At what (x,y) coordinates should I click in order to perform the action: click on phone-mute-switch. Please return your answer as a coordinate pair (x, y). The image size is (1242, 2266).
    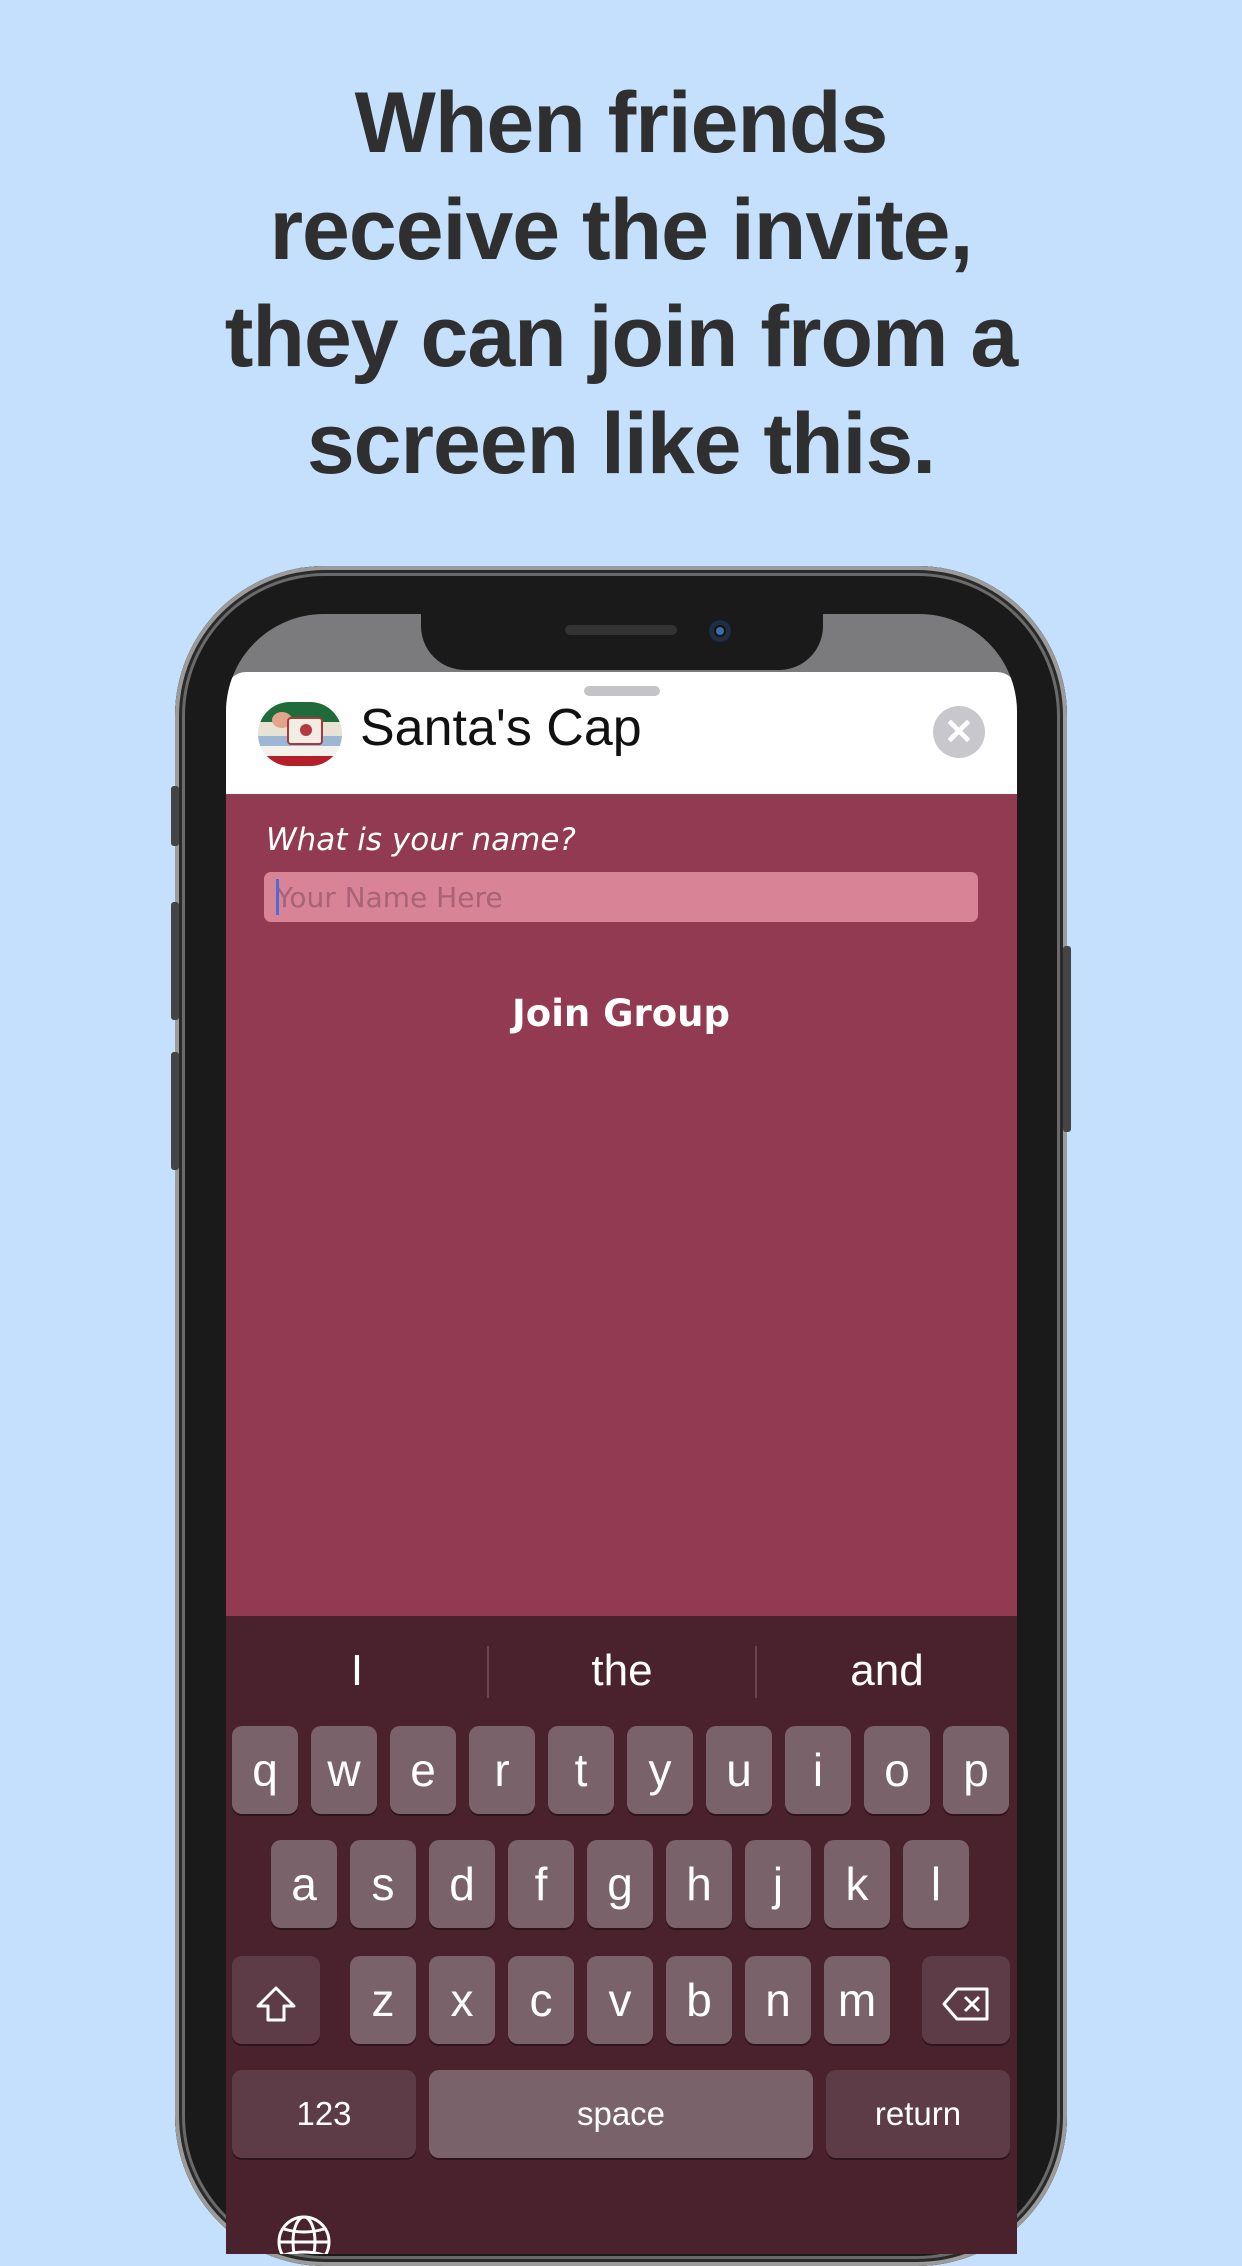
    Looking at the image, I should click on (175, 816).